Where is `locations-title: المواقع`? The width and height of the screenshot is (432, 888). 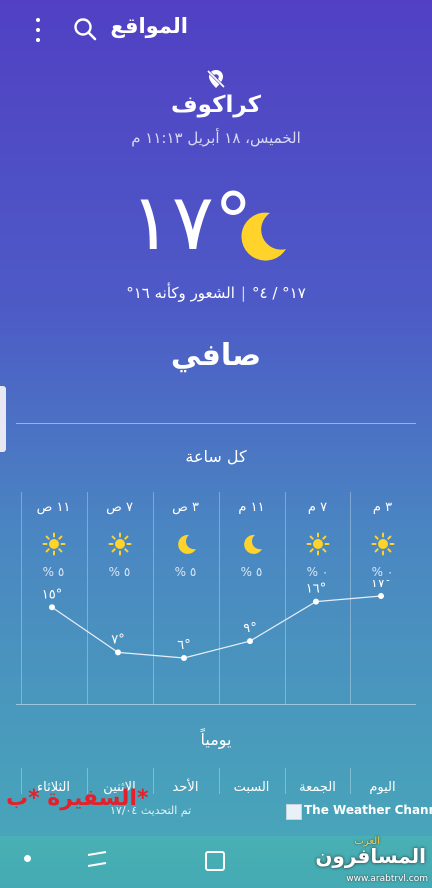
locations-title: المواقع is located at coordinates (149, 26).